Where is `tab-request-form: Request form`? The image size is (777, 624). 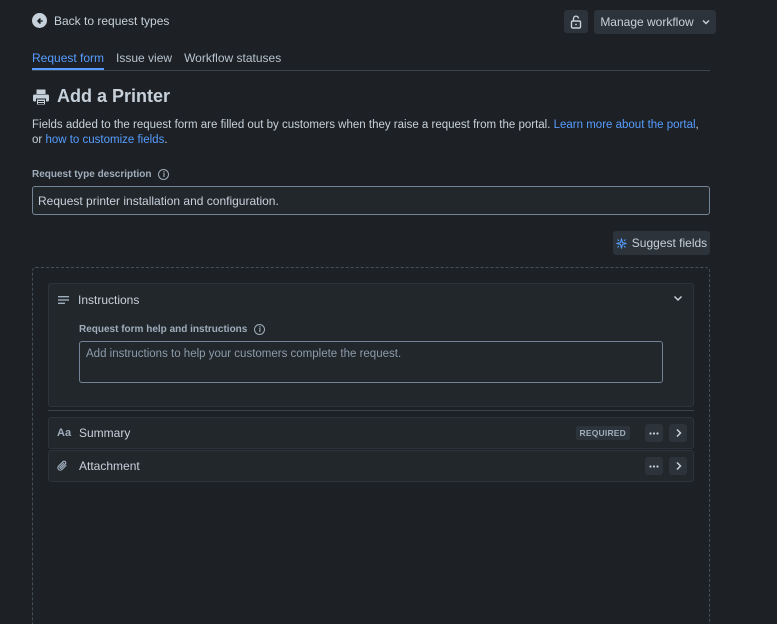
tab-request-form: Request form is located at coordinates (68, 60).